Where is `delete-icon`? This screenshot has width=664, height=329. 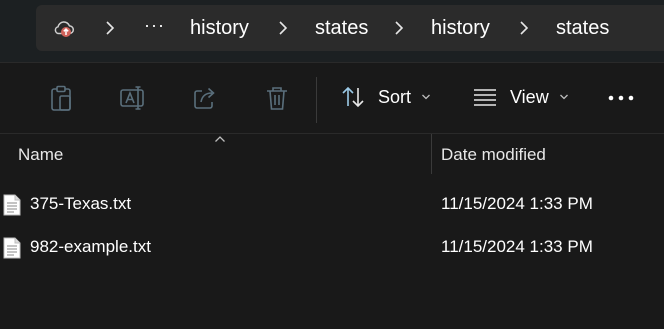 delete-icon is located at coordinates (277, 98).